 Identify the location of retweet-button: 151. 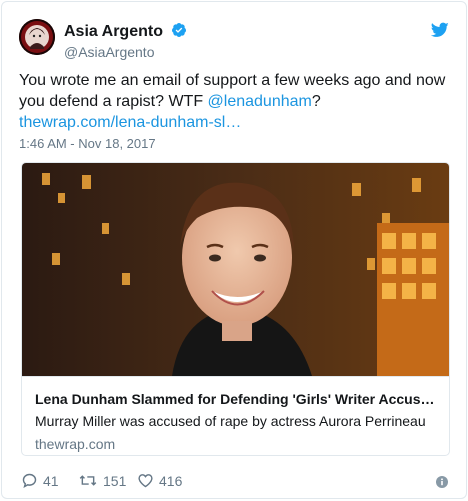
(102, 481).